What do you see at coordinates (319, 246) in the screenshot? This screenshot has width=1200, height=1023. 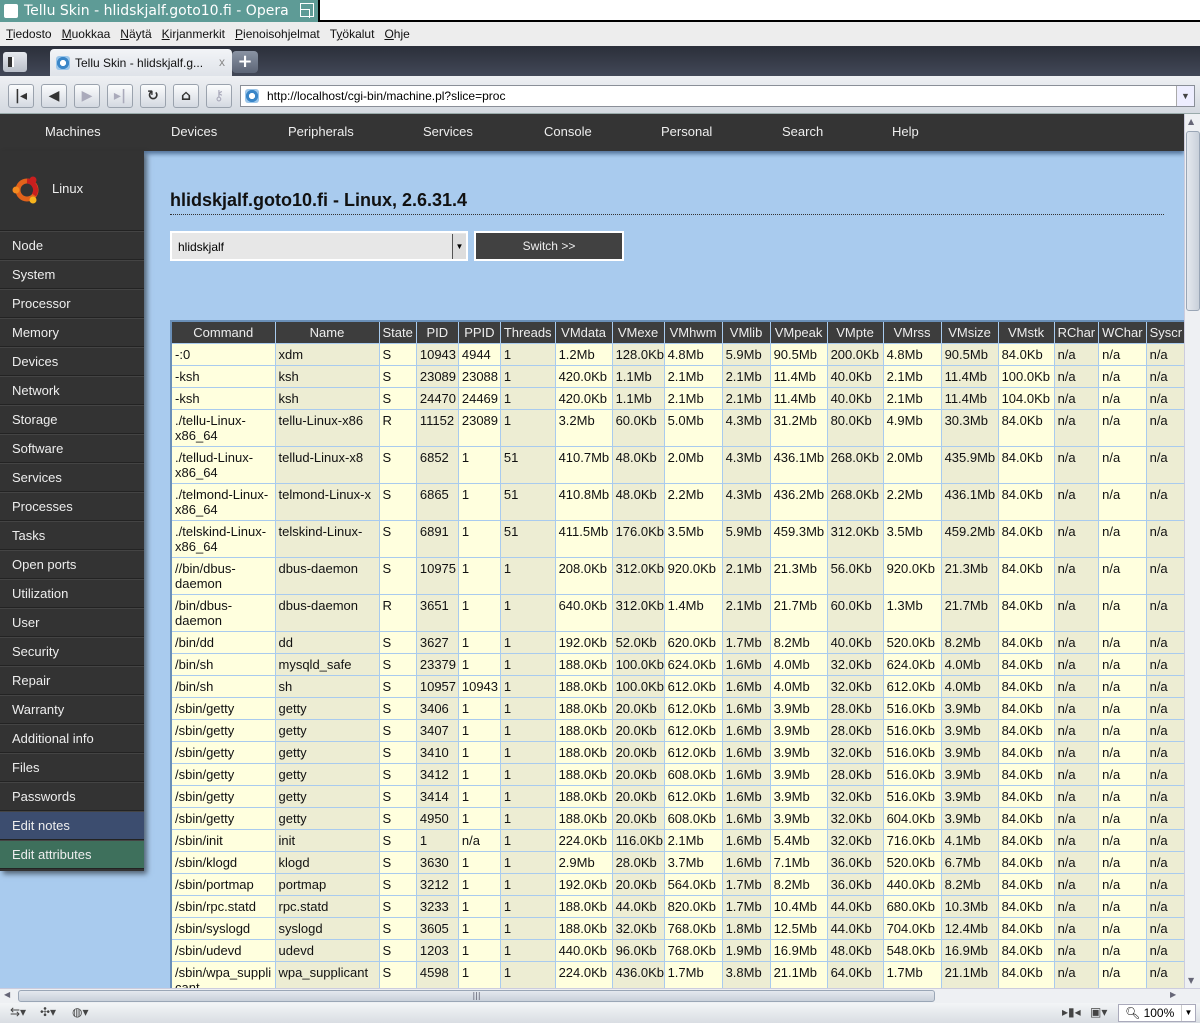 I see `host-select: hlidskjalf ▼` at bounding box center [319, 246].